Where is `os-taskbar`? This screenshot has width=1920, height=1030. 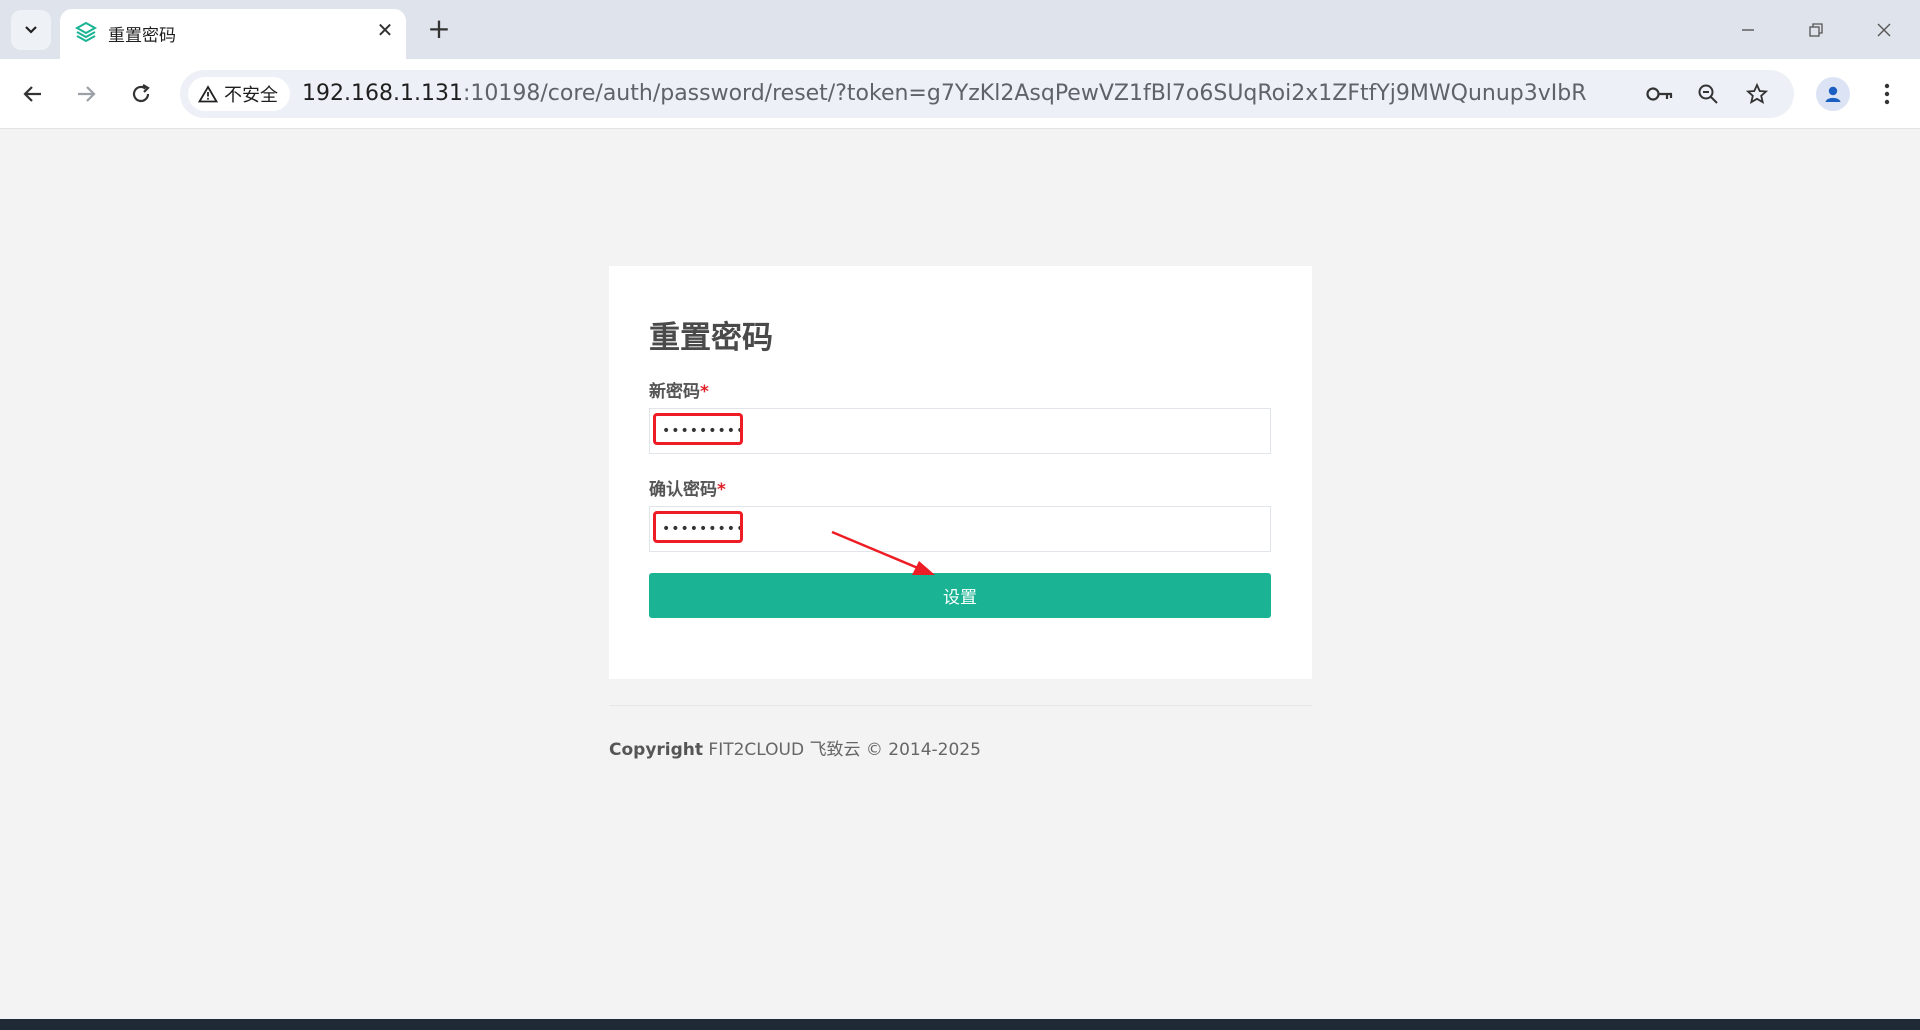
os-taskbar is located at coordinates (960, 1024).